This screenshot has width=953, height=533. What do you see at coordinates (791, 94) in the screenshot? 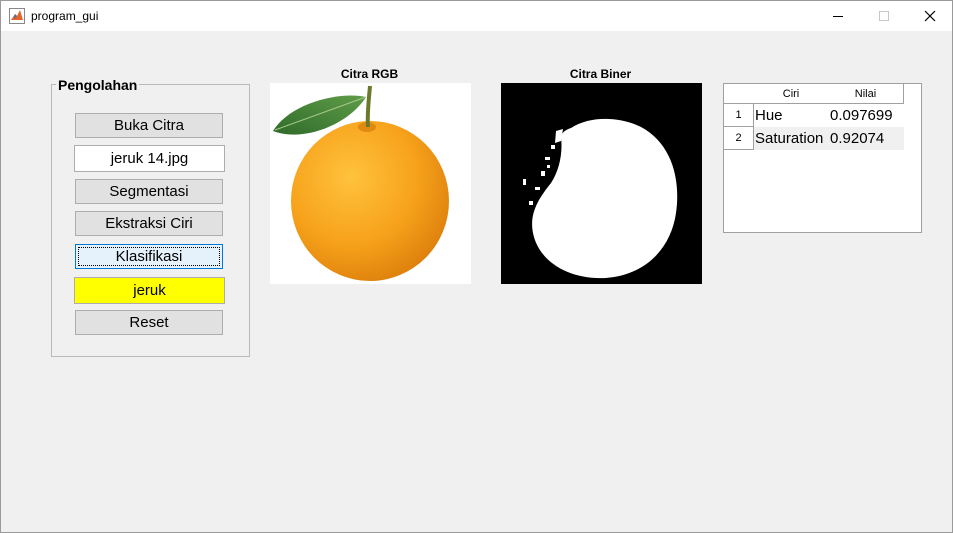
I see `column-header-ciri: Ciri` at bounding box center [791, 94].